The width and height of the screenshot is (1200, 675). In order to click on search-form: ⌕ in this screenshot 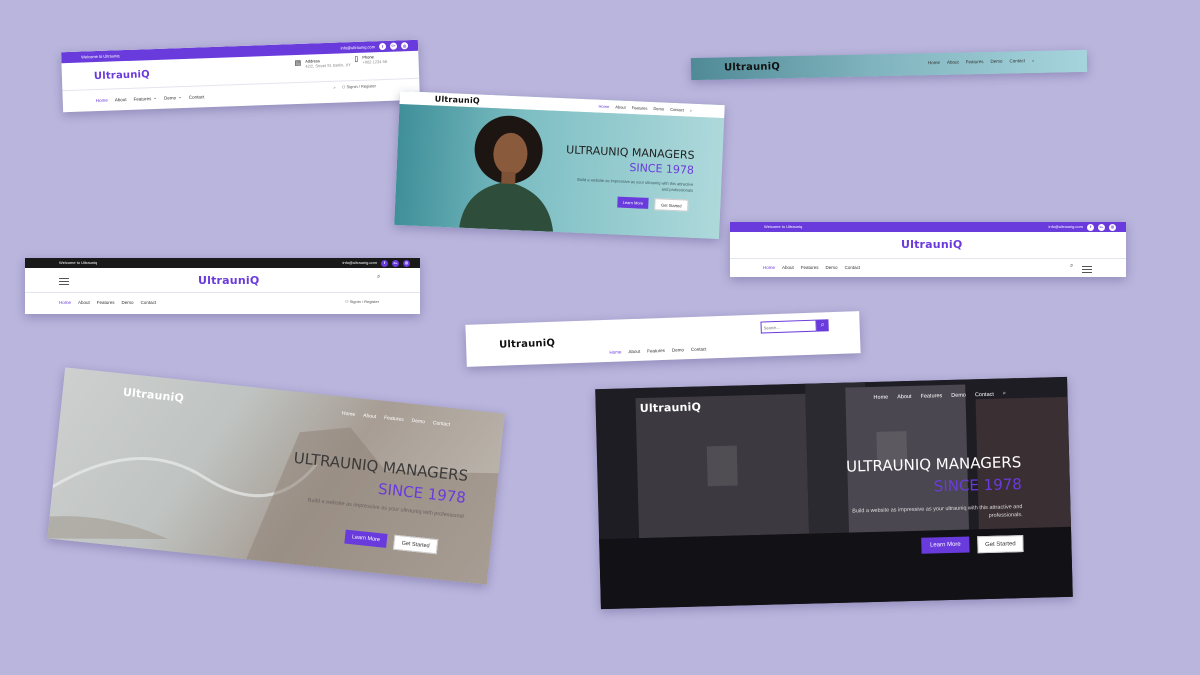, I will do `click(794, 326)`.